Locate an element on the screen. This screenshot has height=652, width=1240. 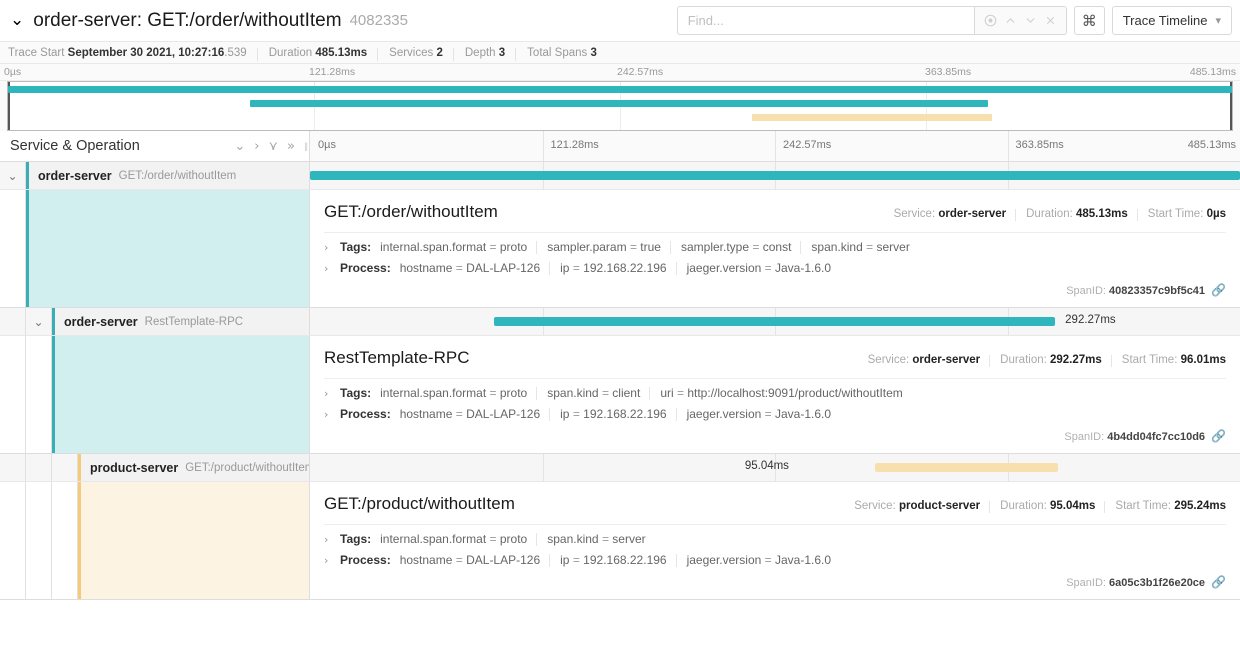
detail-accent-bar is located at coordinates (194, 540).